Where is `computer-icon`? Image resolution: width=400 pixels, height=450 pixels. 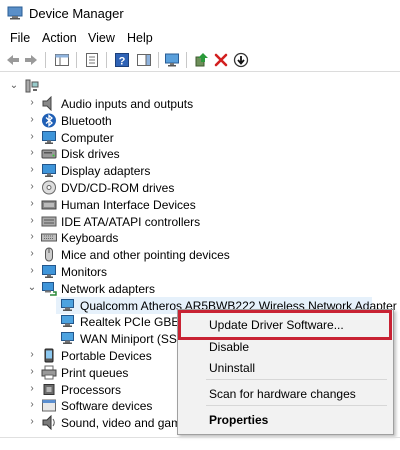 computer-icon is located at coordinates (49, 137).